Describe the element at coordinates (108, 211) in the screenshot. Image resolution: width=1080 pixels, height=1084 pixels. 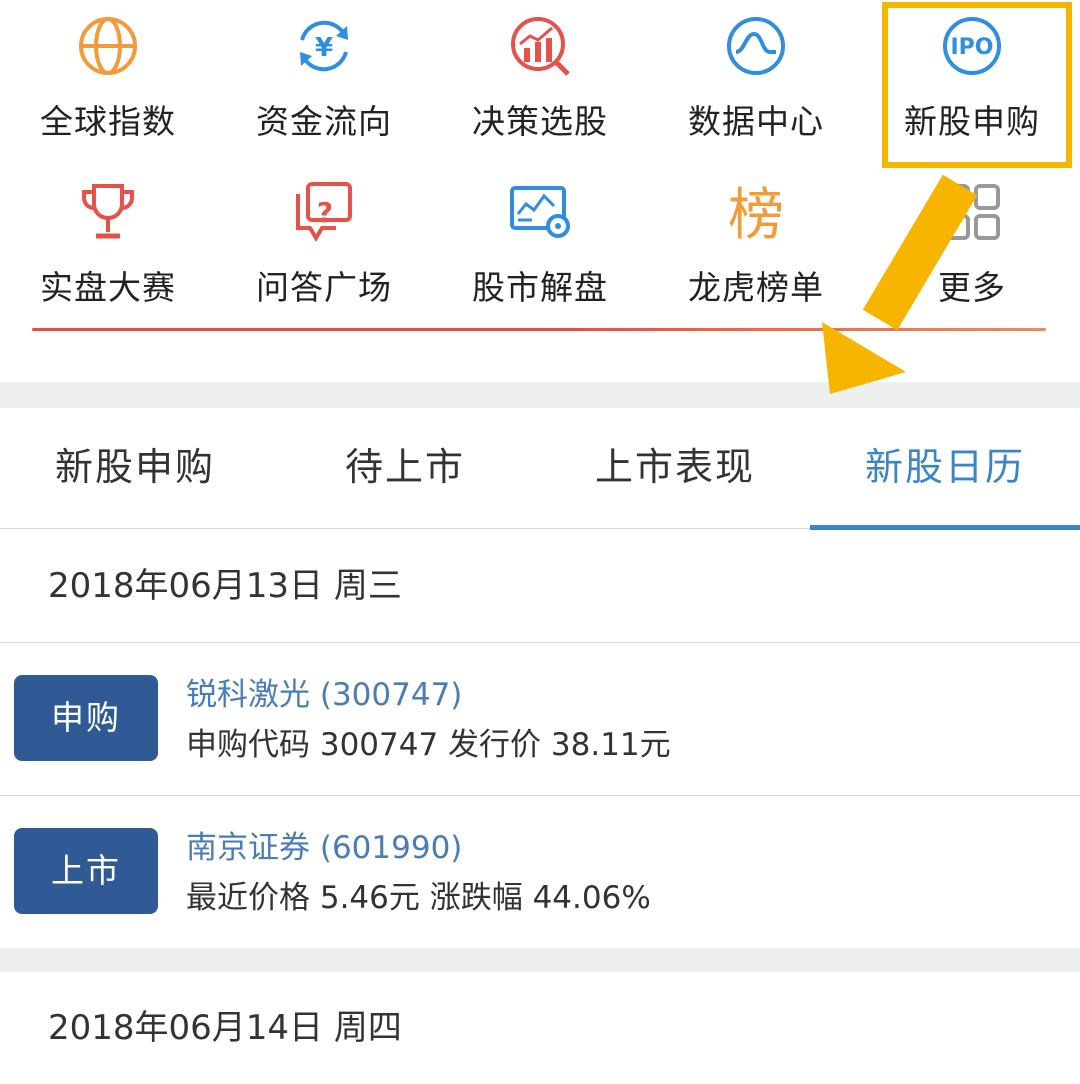
I see `trophy-icon` at that location.